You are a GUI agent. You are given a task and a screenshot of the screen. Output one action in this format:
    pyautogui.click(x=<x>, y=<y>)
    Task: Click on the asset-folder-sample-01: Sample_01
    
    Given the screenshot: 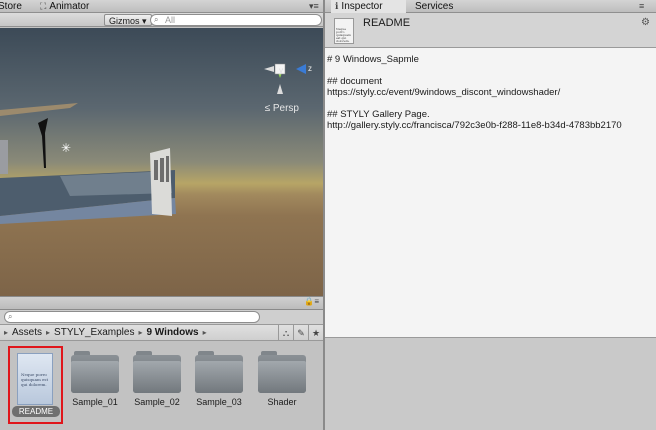 What is the action you would take?
    pyautogui.click(x=95, y=379)
    